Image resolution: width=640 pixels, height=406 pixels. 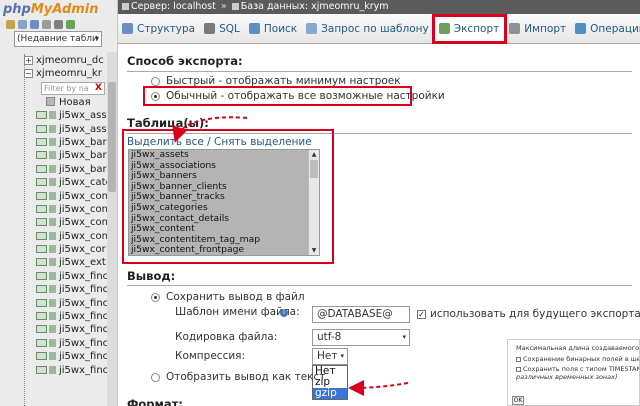 What do you see at coordinates (315, 6) in the screenshot?
I see `breadcrumb-database: База данных: xjmeomru_krym` at bounding box center [315, 6].